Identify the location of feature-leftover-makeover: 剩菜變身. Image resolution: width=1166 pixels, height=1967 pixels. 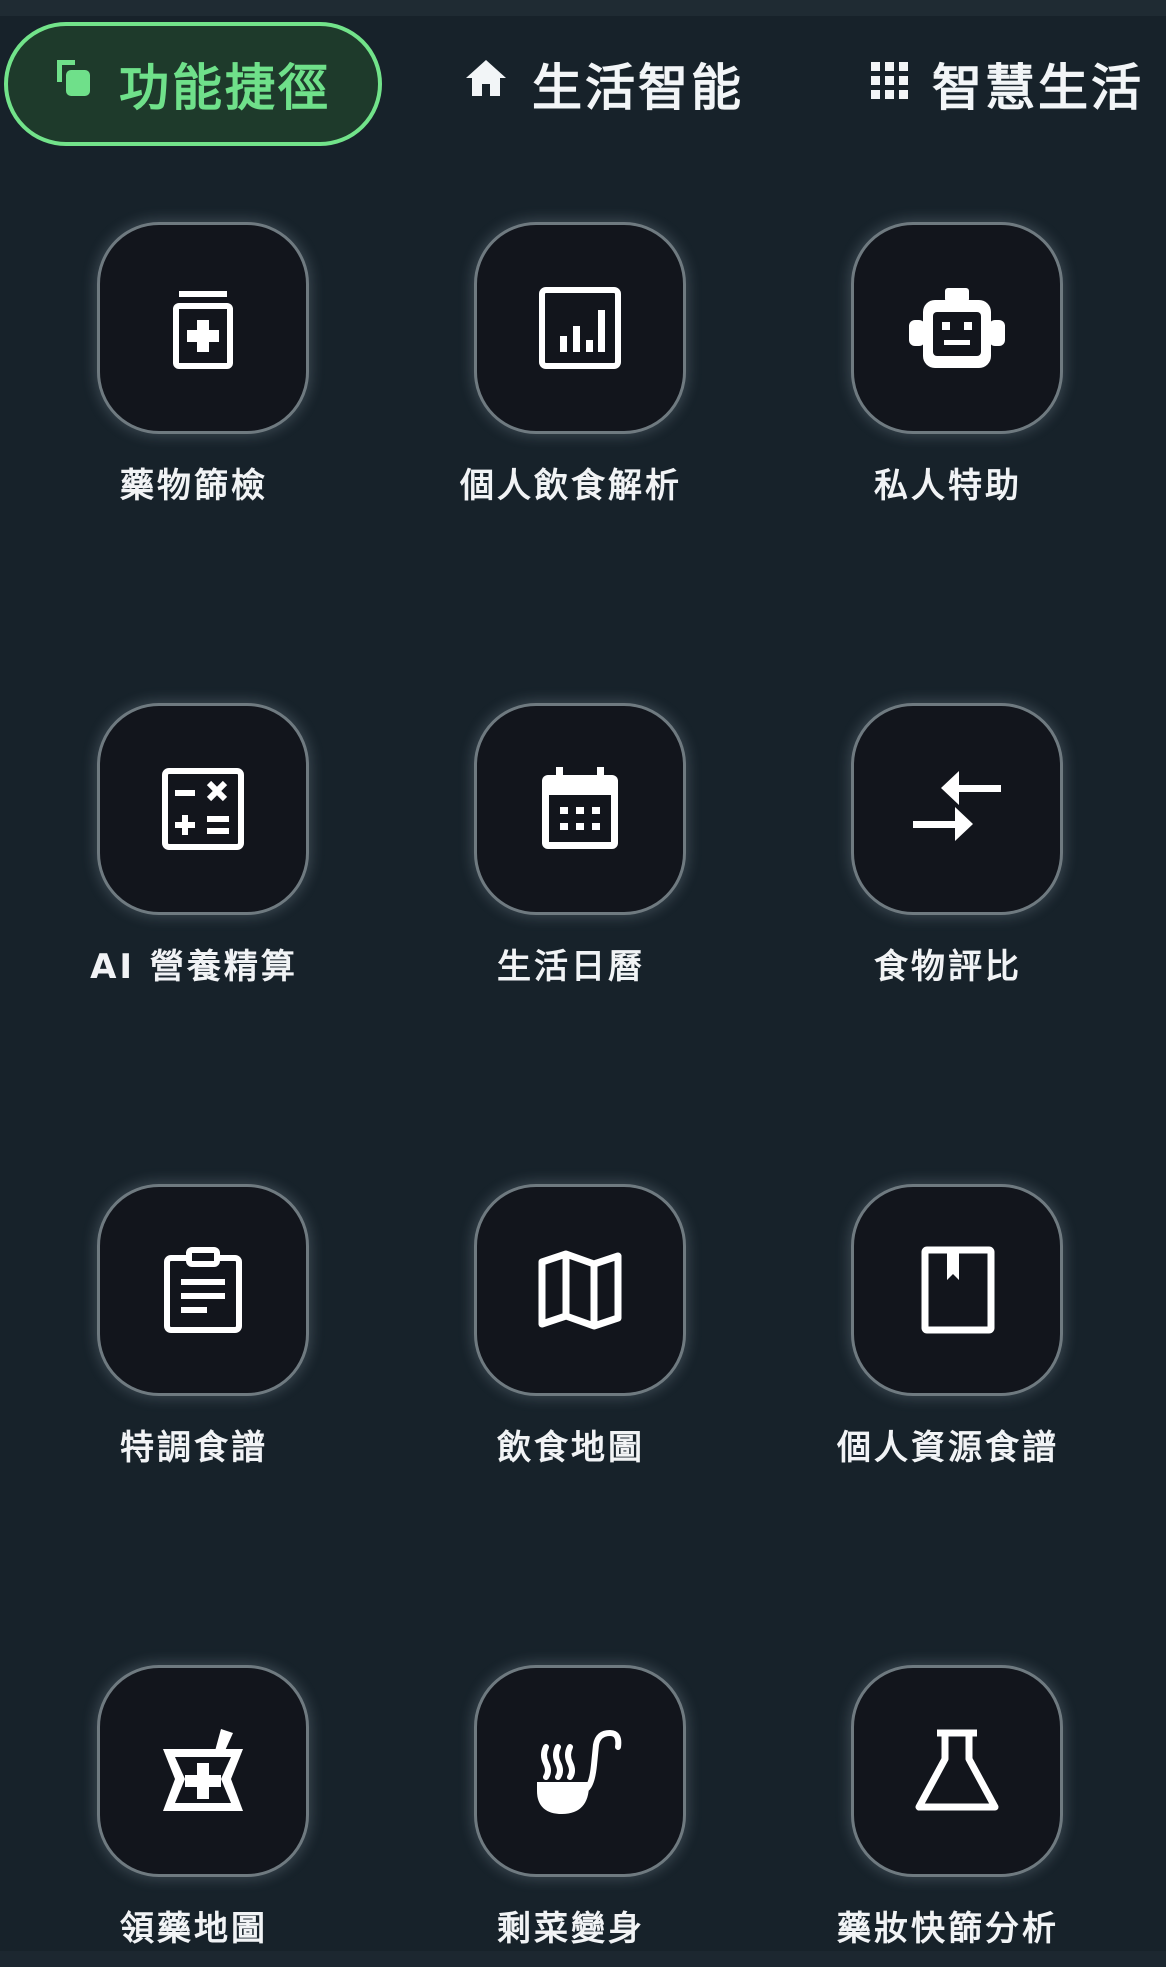
(571, 1815).